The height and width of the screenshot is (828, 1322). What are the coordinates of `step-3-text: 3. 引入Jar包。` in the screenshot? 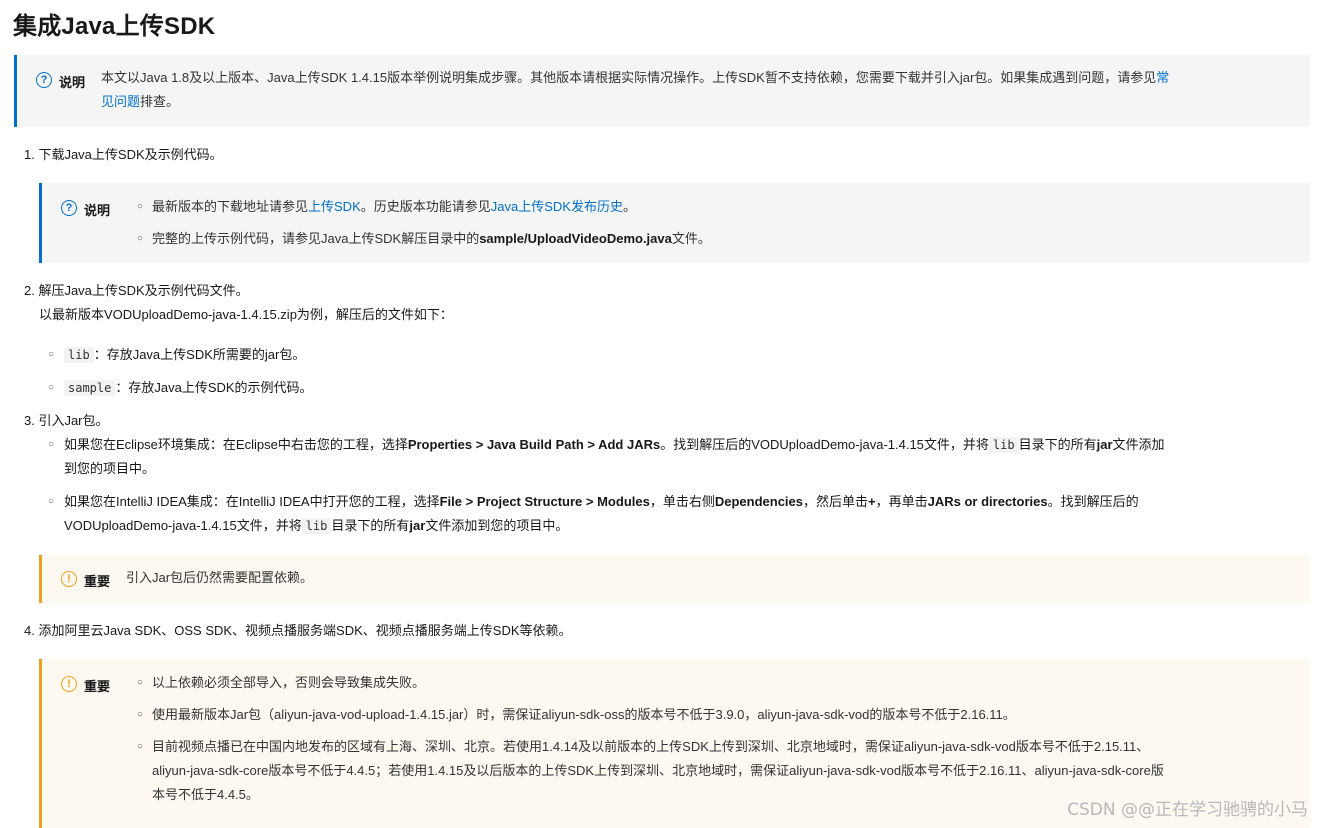 It's located at (66, 420).